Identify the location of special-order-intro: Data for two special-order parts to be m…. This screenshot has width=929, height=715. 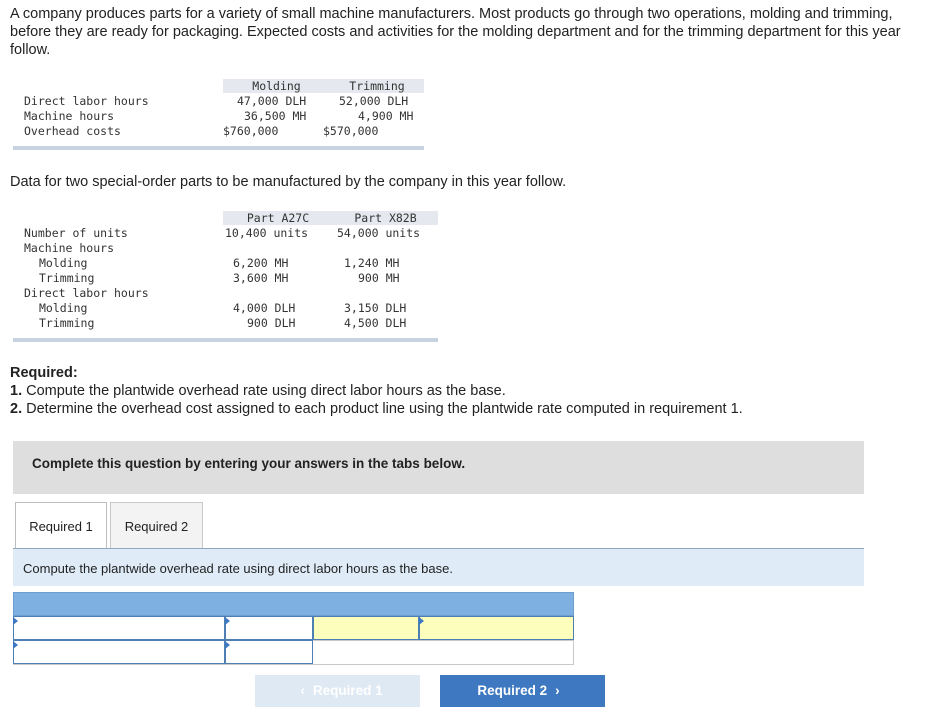
(288, 182).